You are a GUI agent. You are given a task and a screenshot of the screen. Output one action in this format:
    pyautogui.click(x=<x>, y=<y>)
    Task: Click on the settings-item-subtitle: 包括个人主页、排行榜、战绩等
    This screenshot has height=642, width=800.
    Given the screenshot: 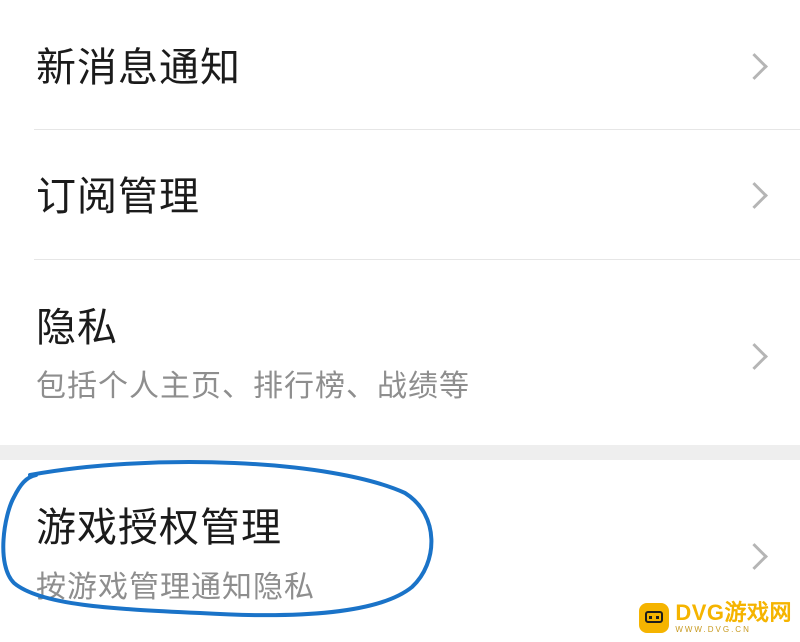 What is the action you would take?
    pyautogui.click(x=253, y=386)
    